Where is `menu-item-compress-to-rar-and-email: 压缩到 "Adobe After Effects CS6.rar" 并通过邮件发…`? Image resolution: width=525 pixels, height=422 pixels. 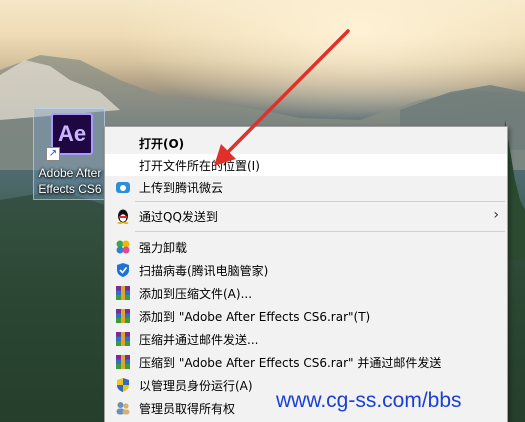 menu-item-compress-to-rar-and-email: 压缩到 "Adobe After Effects CS6.rar" 并通过邮件发… is located at coordinates (306, 362).